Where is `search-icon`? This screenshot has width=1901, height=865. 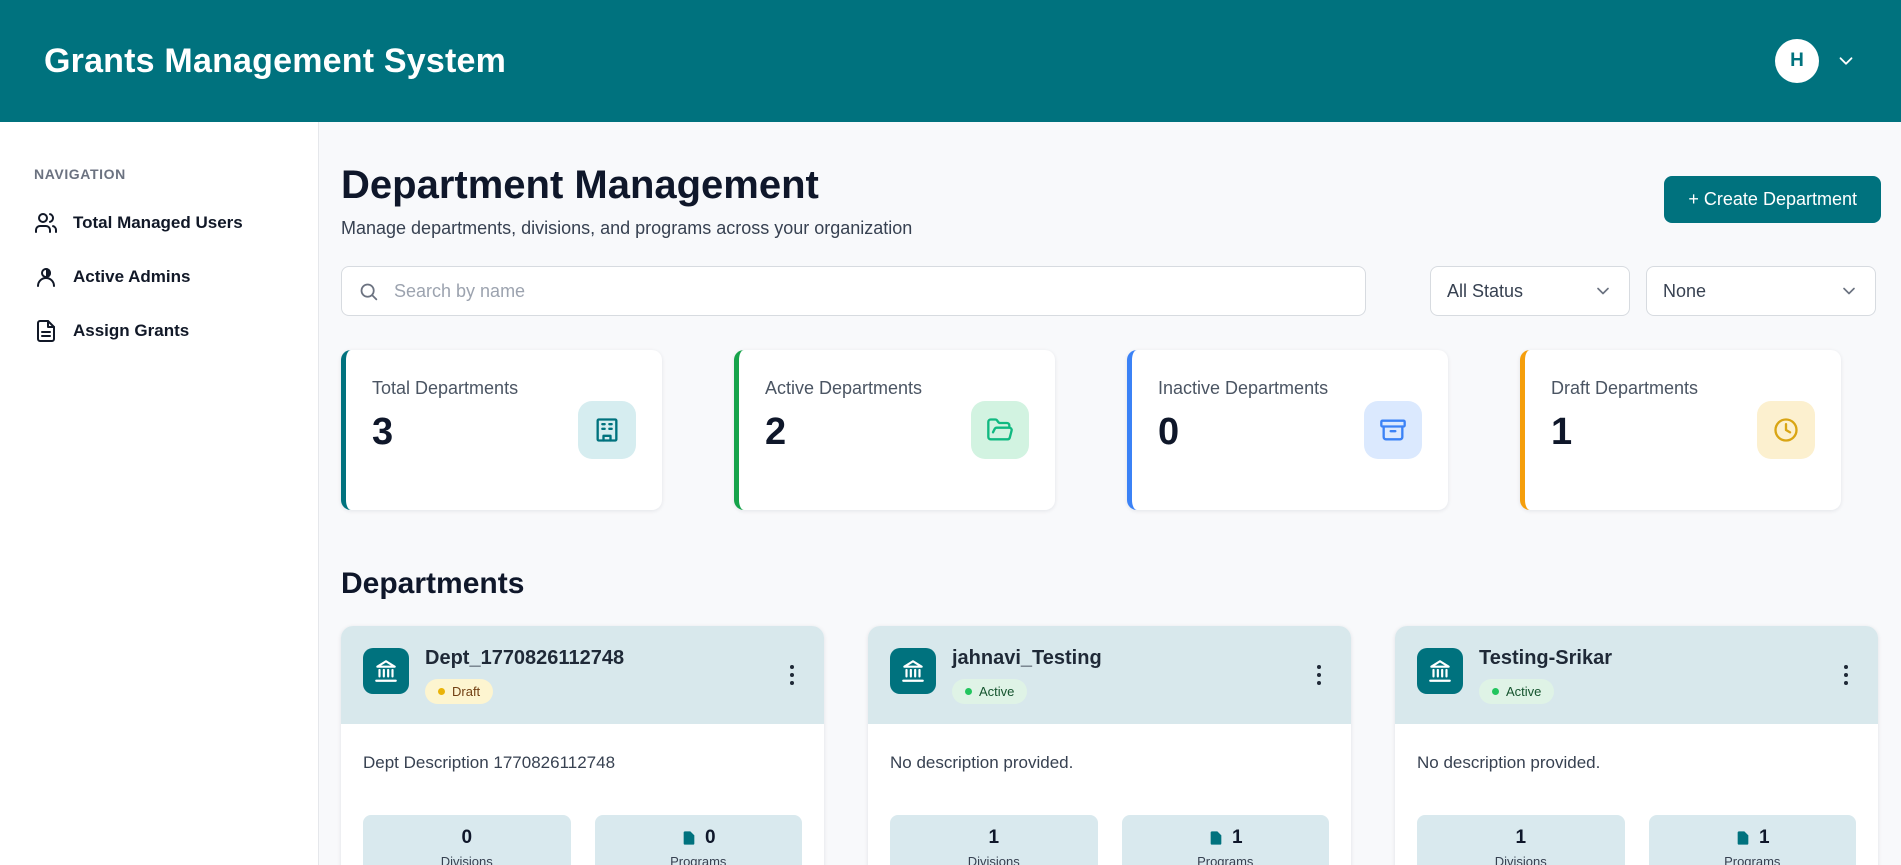 search-icon is located at coordinates (369, 291).